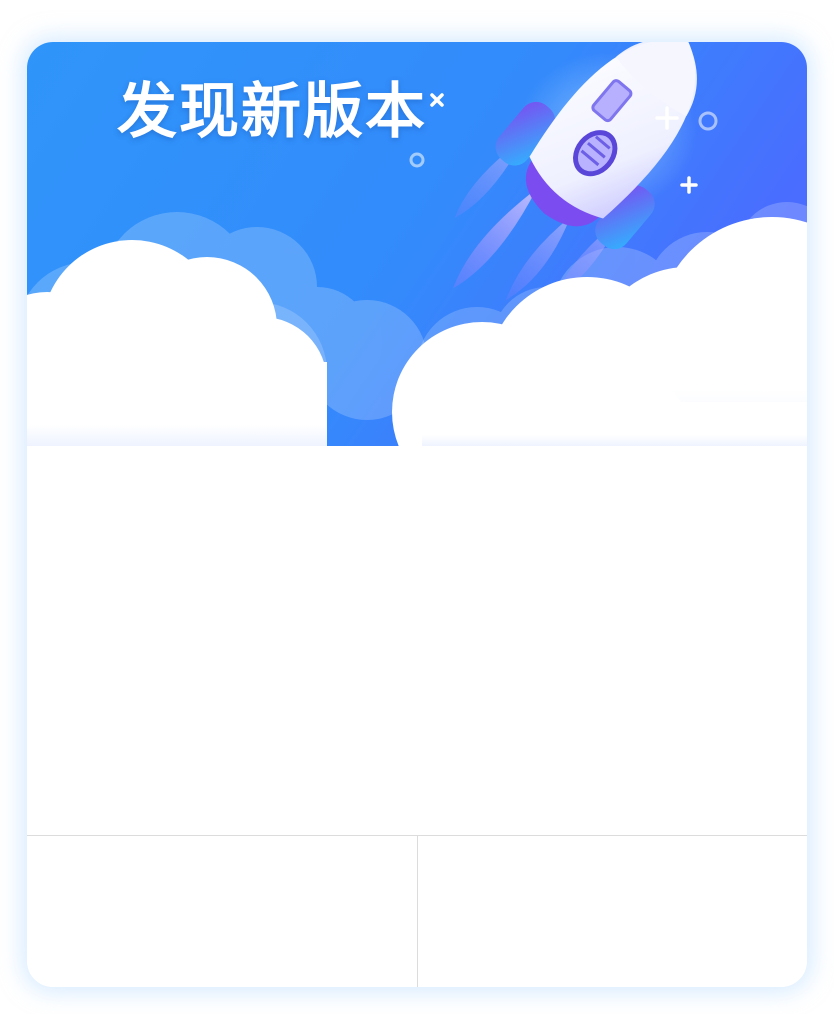 The width and height of the screenshot is (834, 1014). What do you see at coordinates (222, 911) in the screenshot?
I see `cancel-button` at bounding box center [222, 911].